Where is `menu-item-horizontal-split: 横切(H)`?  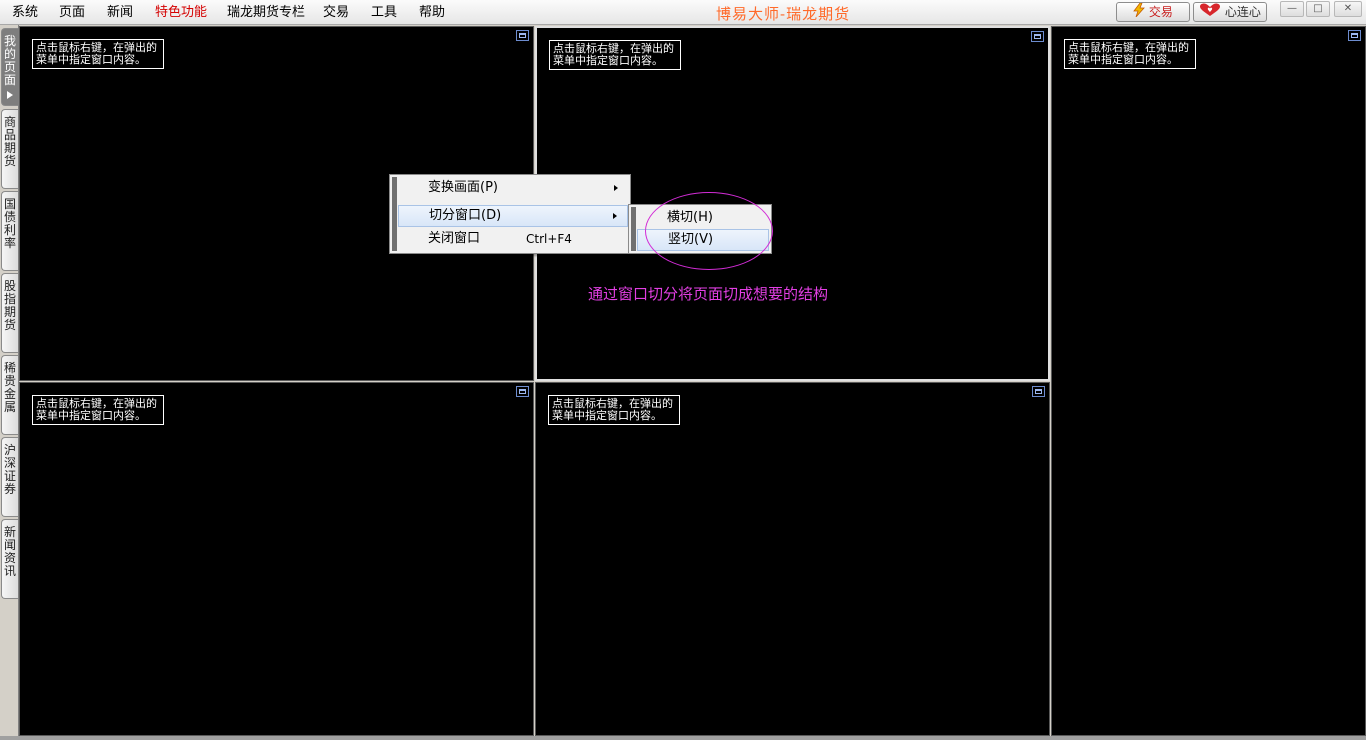 menu-item-horizontal-split: 横切(H) is located at coordinates (703, 218).